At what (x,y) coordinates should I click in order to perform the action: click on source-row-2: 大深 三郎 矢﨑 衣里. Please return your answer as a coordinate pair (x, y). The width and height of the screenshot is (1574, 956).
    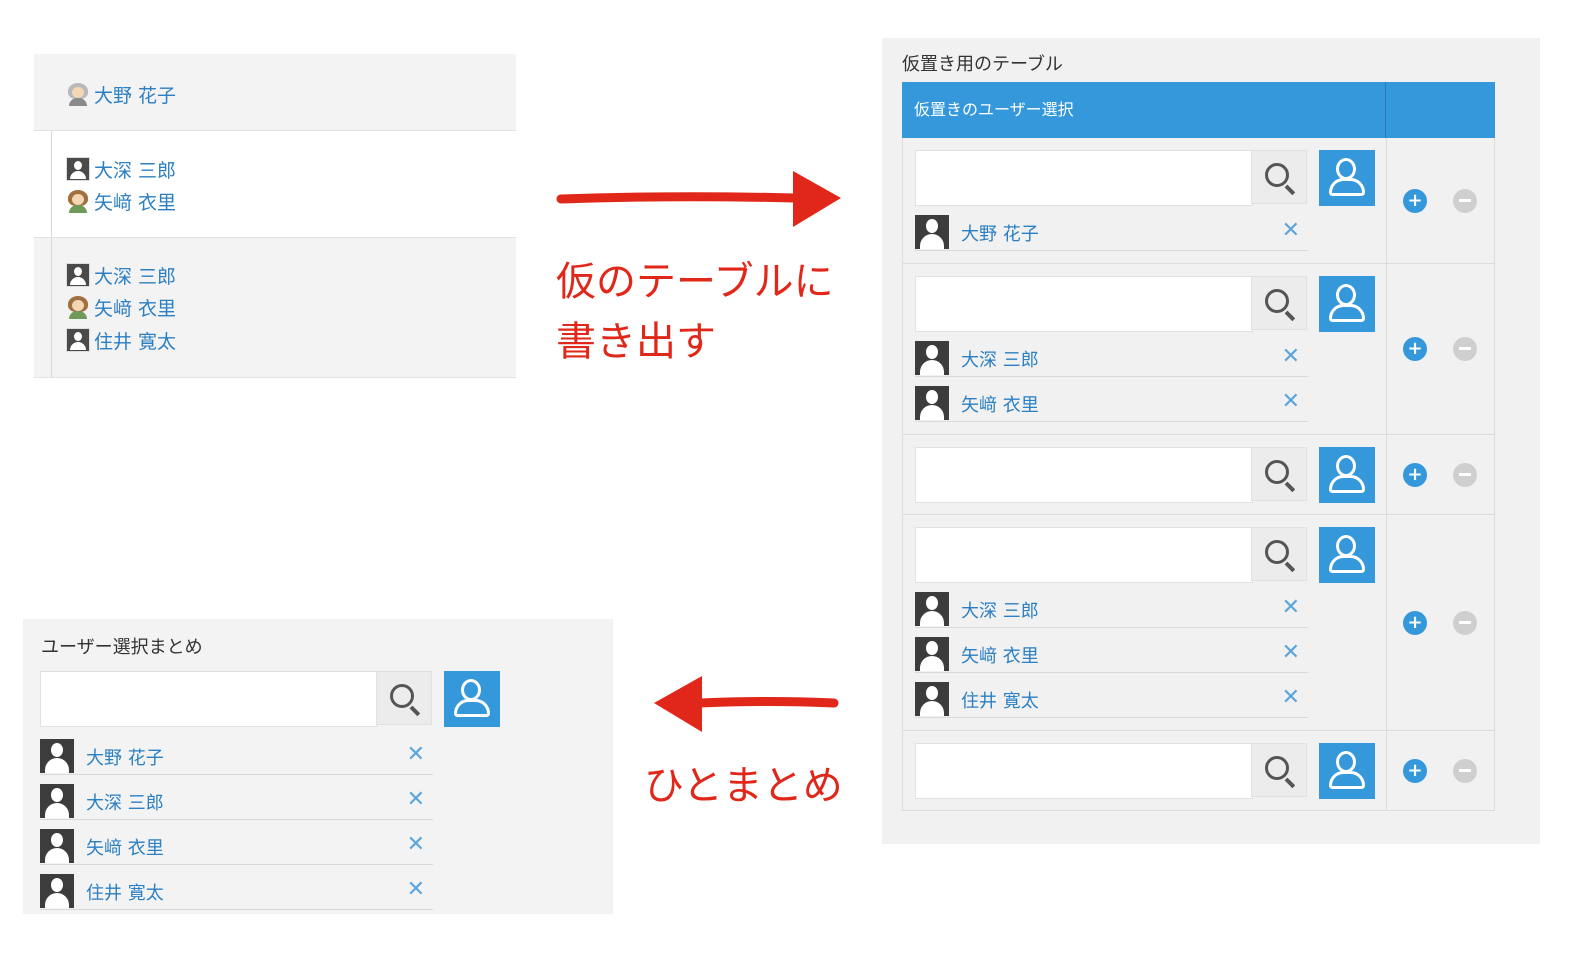
    Looking at the image, I should click on (275, 184).